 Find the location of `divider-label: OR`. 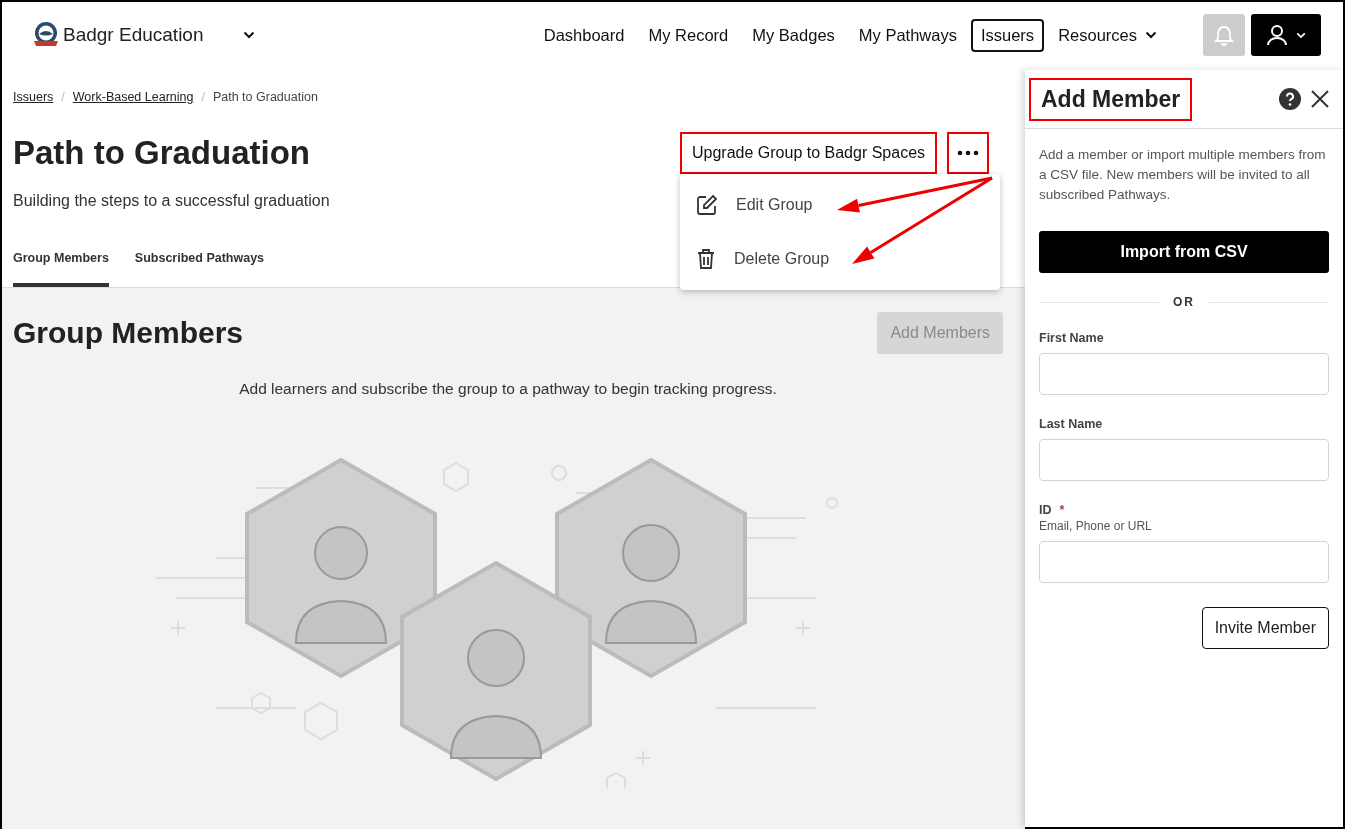

divider-label: OR is located at coordinates (1184, 302).